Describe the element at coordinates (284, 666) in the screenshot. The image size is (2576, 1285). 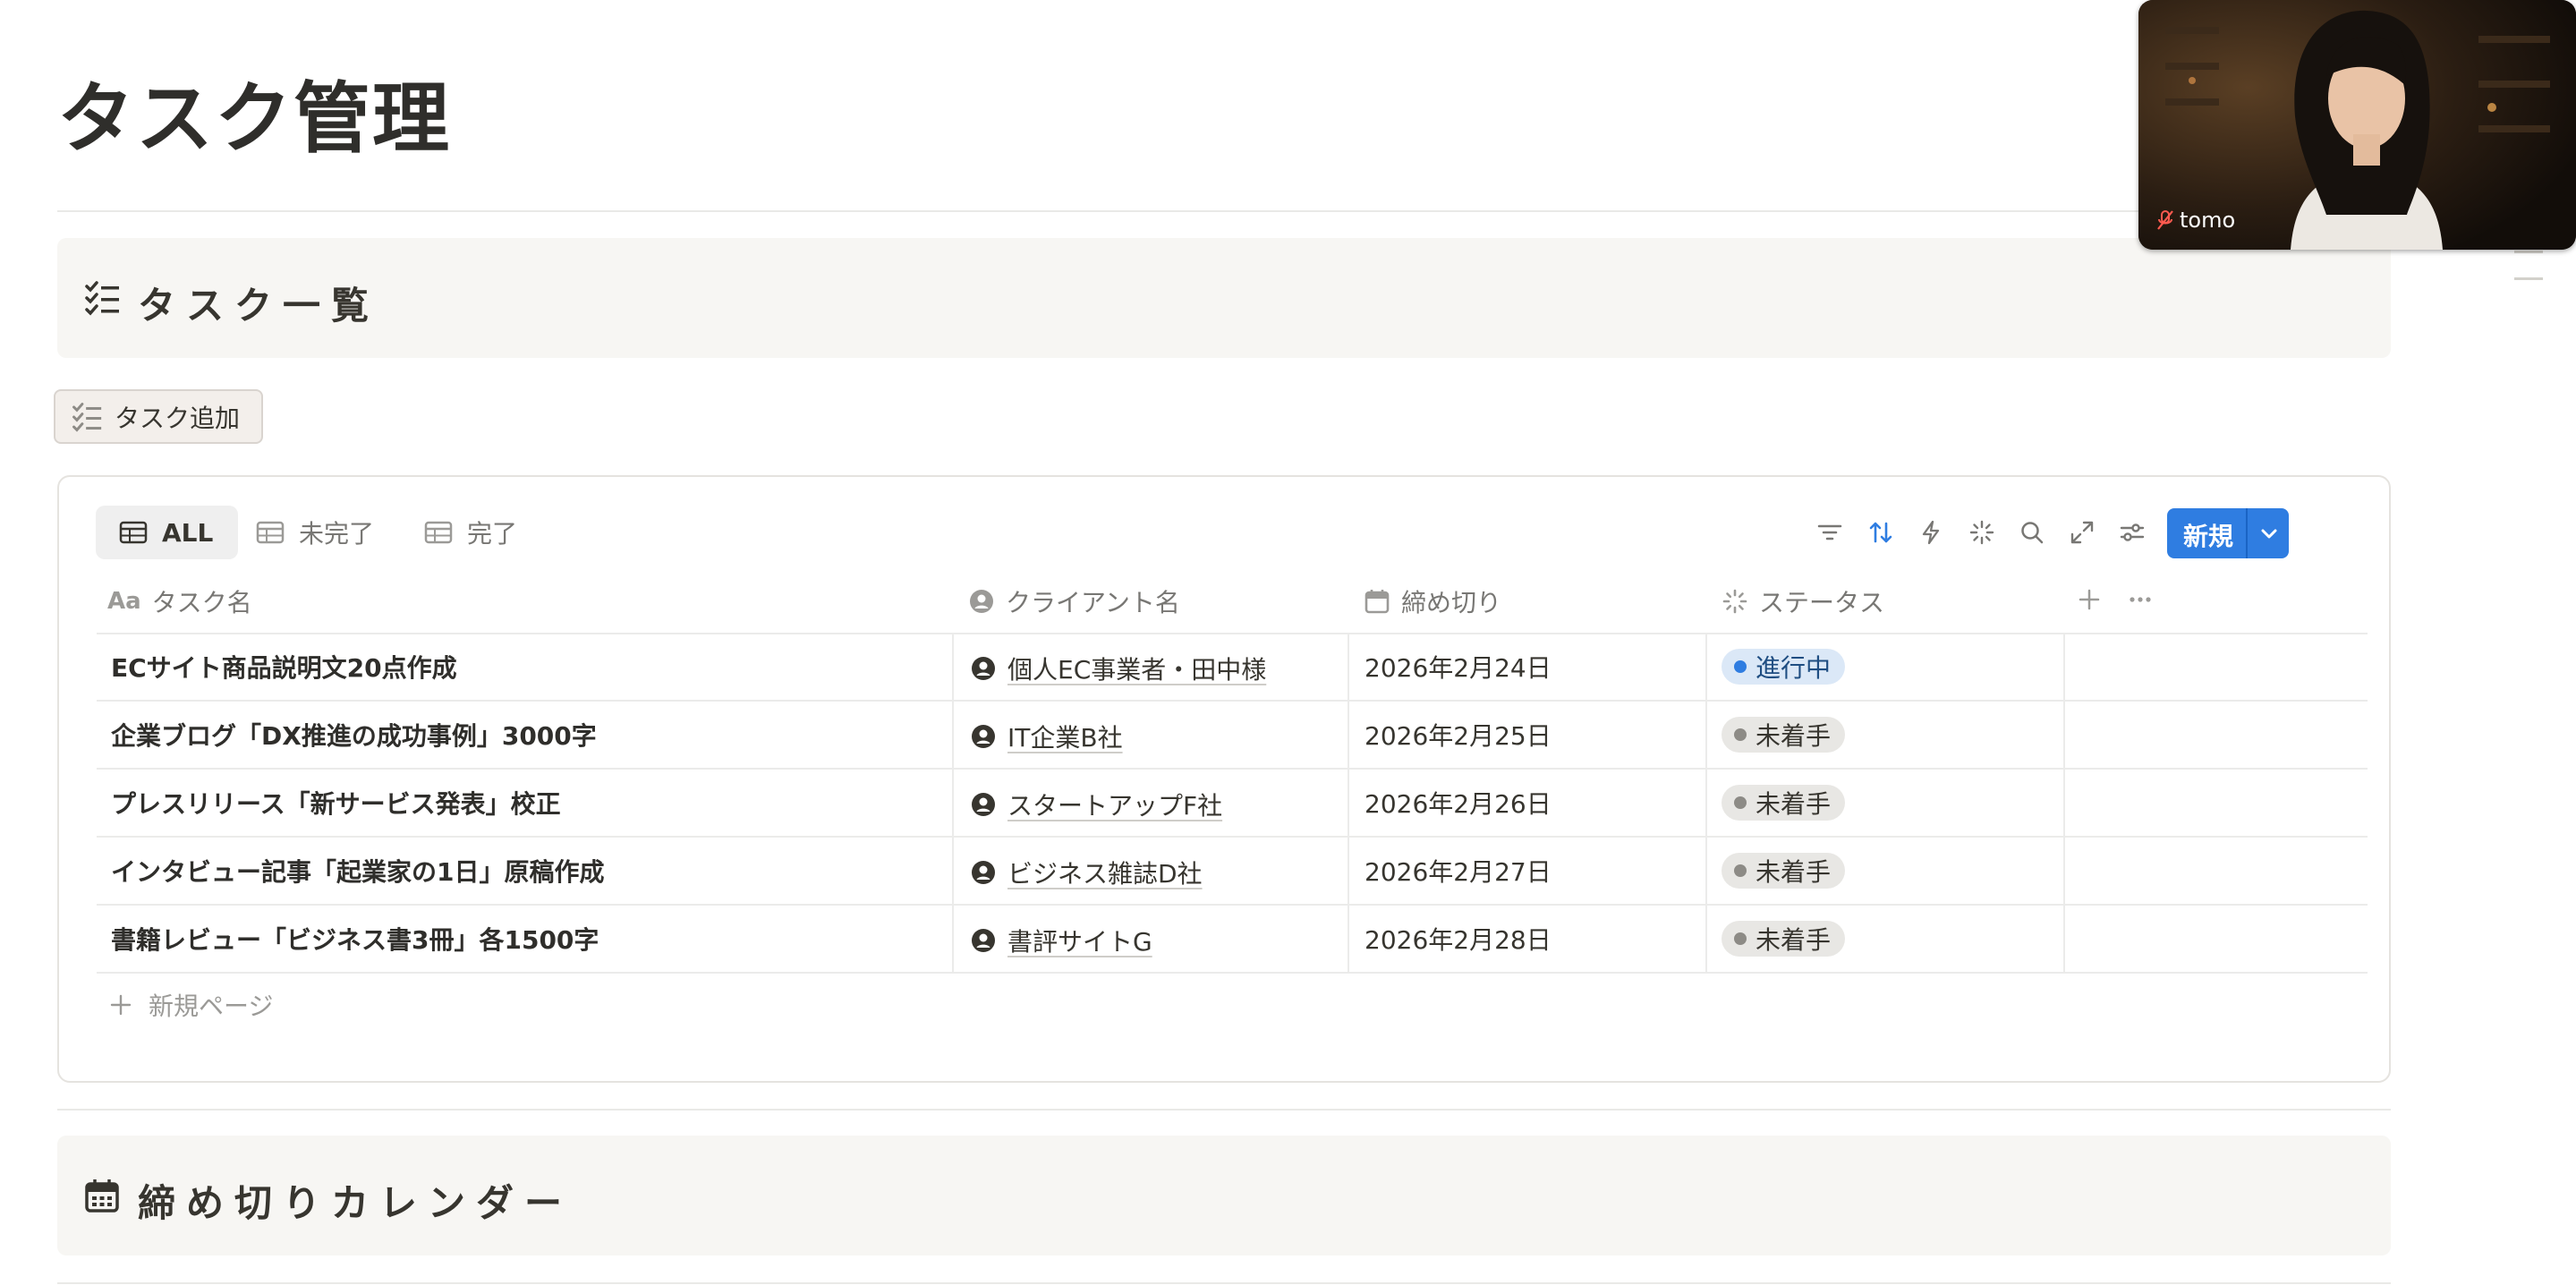
I see `task-name-cell: ECサイト商品説明文20点作成` at that location.